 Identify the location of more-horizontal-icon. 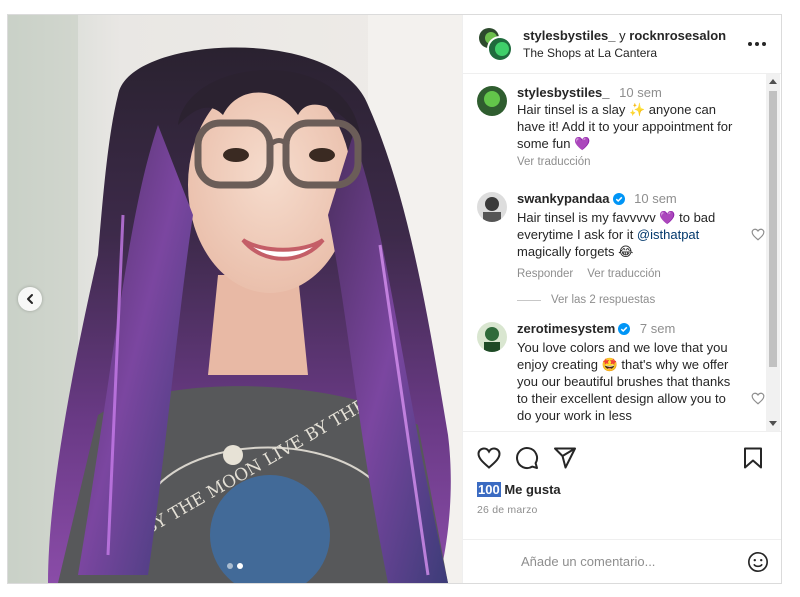
(757, 44).